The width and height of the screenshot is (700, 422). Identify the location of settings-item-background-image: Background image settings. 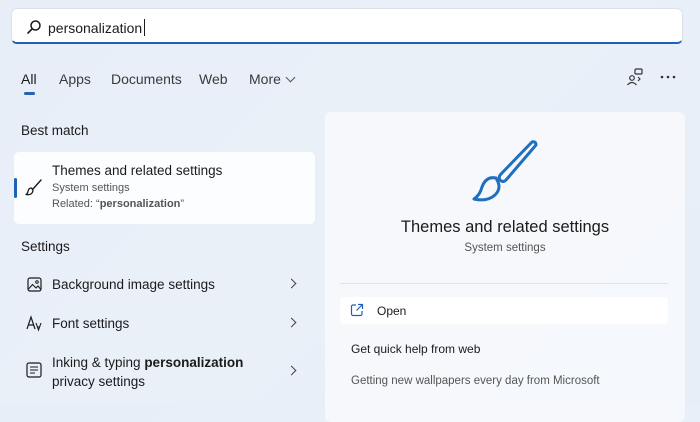
(164, 284).